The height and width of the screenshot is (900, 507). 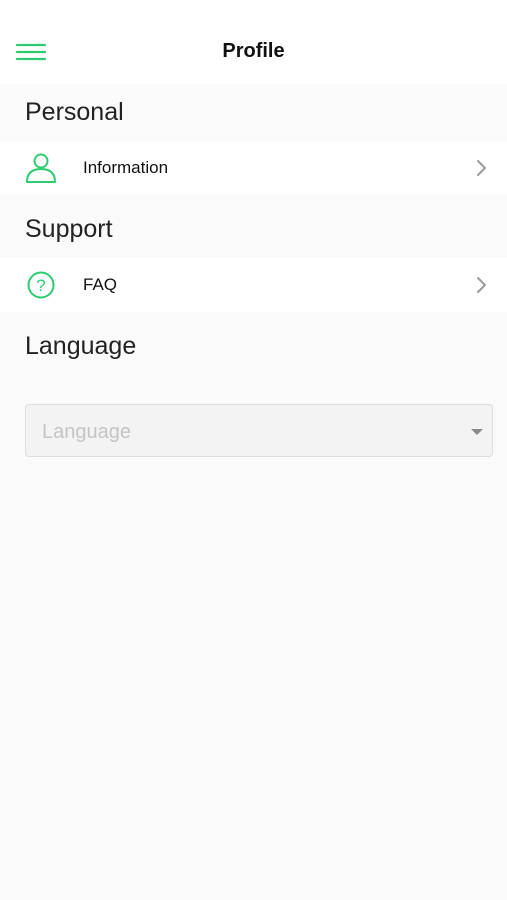 I want to click on language-select-placeholder: Language, so click(x=86, y=432).